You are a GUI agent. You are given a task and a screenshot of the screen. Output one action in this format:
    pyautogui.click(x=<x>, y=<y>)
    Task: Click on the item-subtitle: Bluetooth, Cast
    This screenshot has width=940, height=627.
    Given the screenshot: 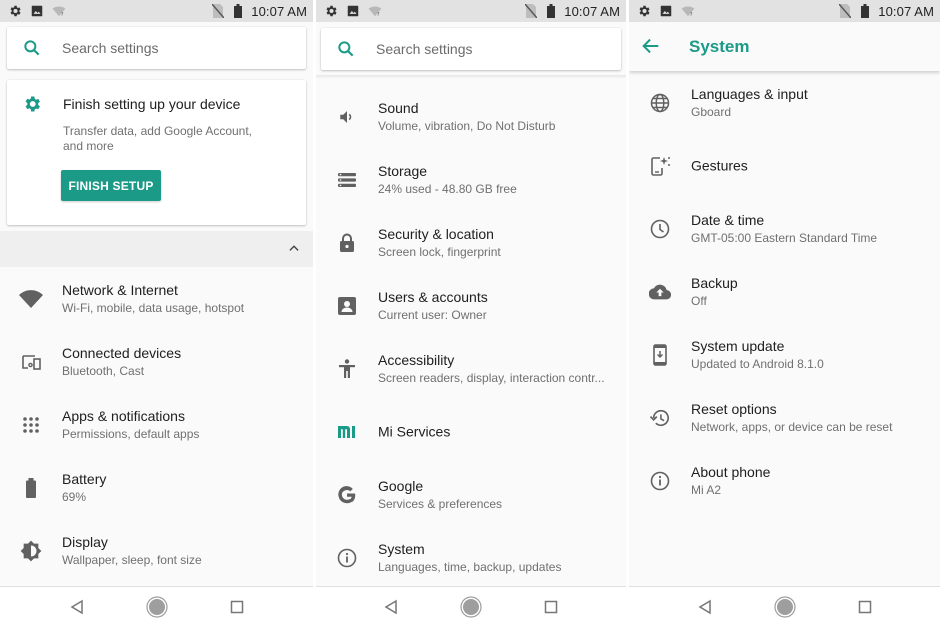 What is the action you would take?
    pyautogui.click(x=103, y=370)
    